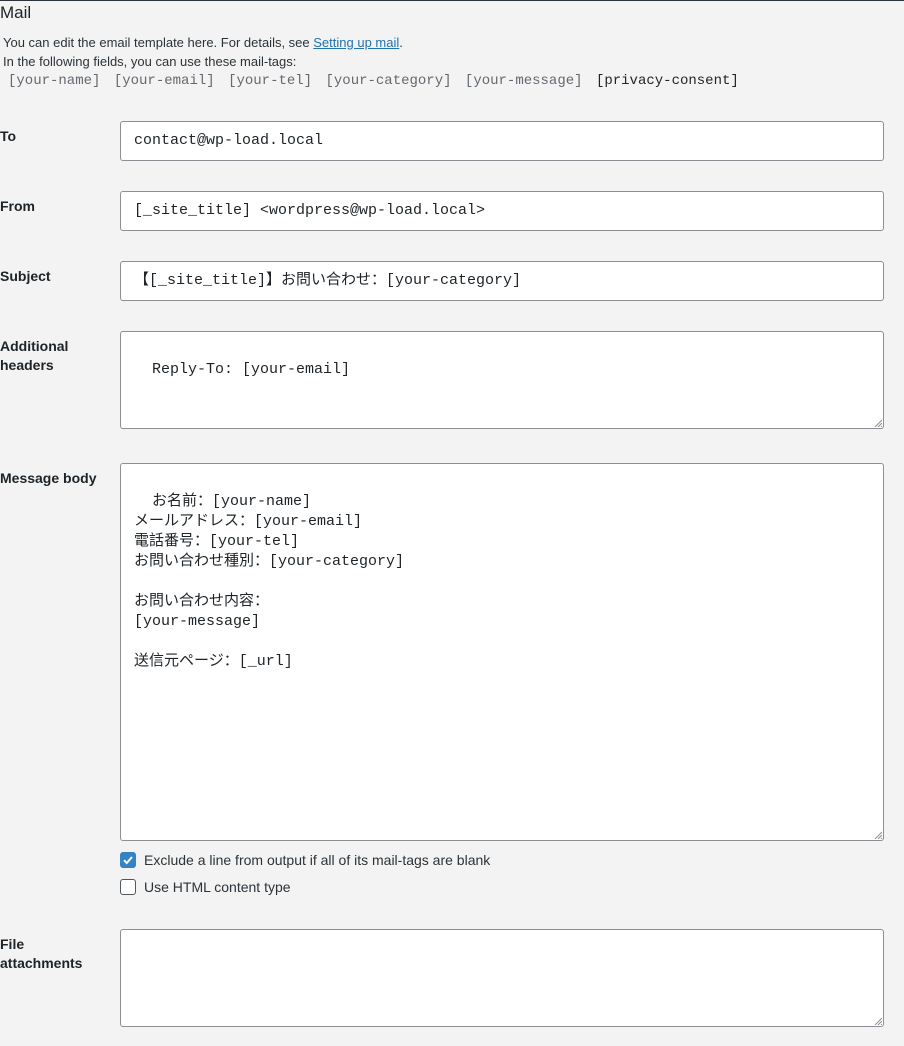 This screenshot has height=1046, width=904. I want to click on mail-tag: [your-tel], so click(270, 81).